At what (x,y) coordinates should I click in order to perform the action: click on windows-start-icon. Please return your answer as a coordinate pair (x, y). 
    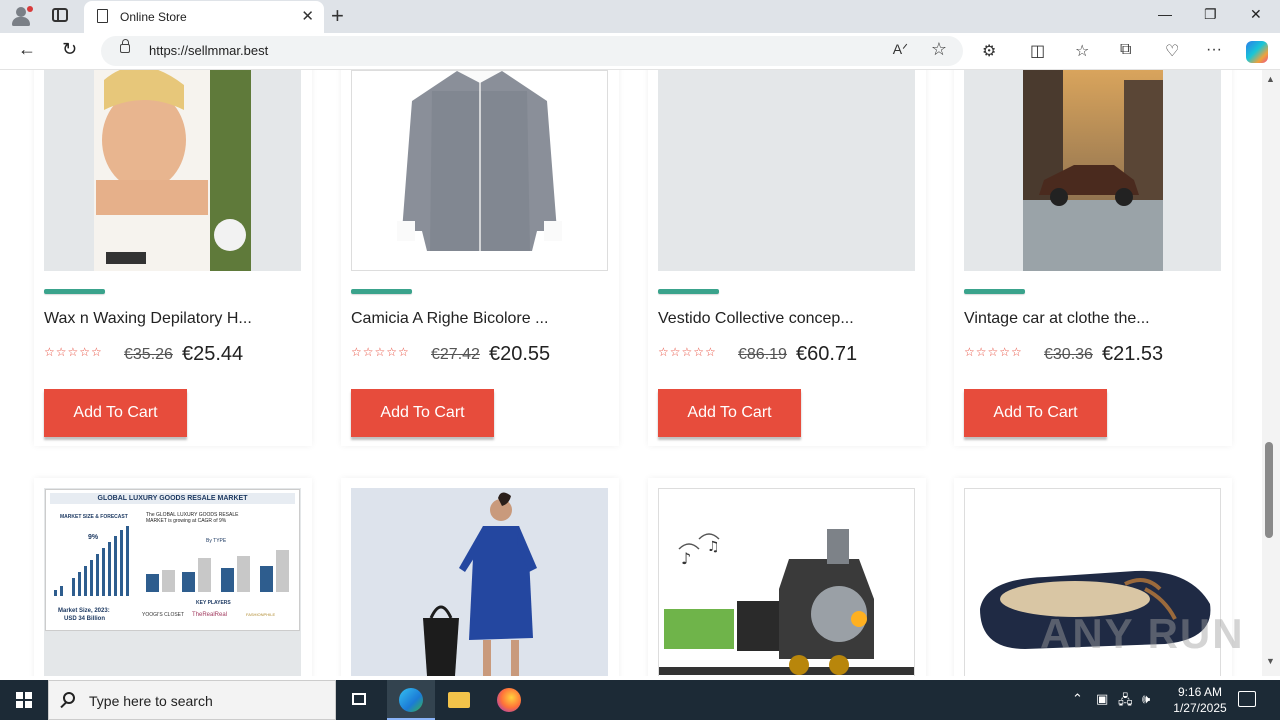
    Looking at the image, I should click on (24, 700).